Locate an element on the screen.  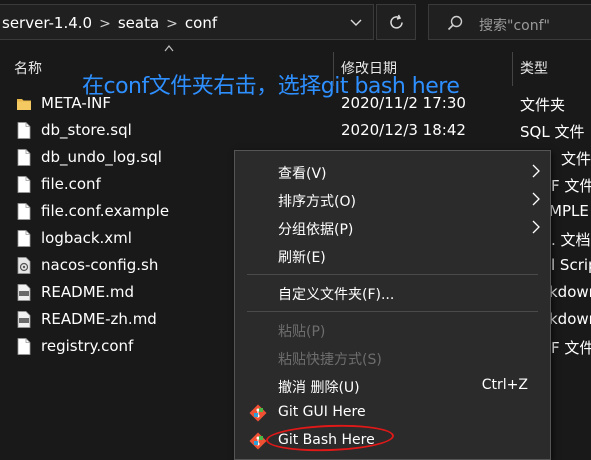
menu-item-view: 查看(V) is located at coordinates (392, 171).